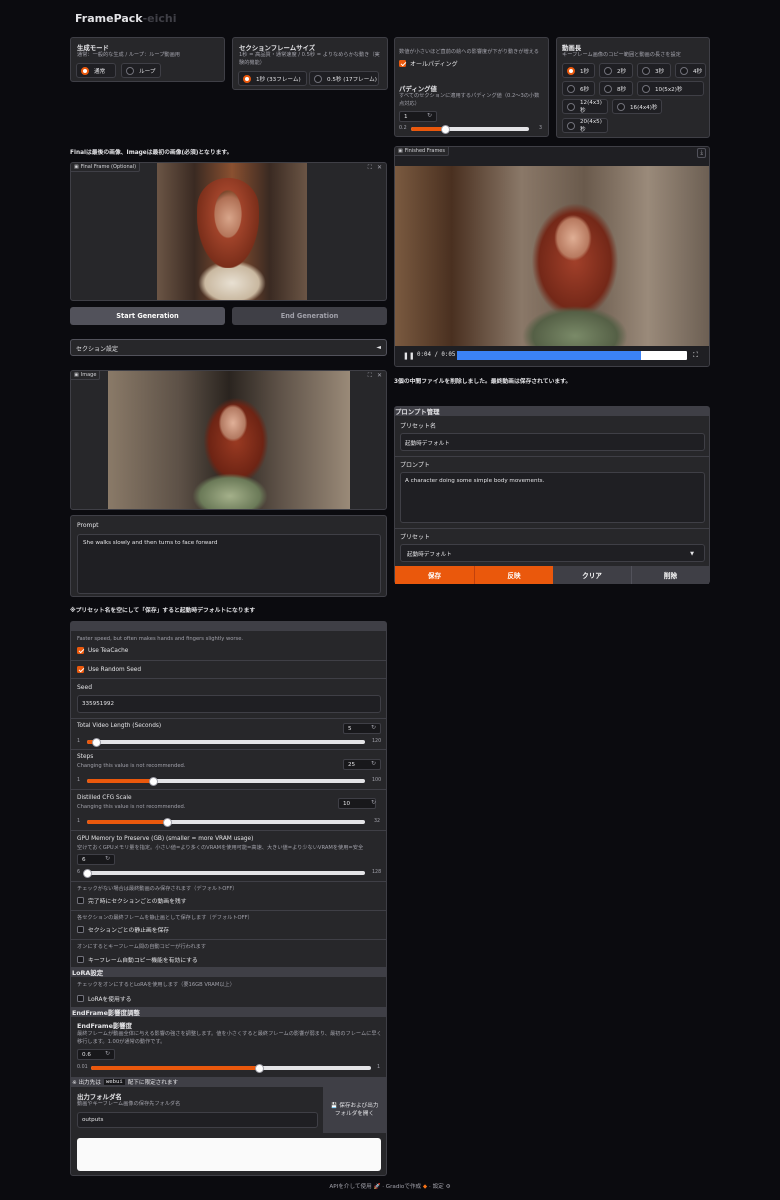 The image size is (780, 1200). I want to click on open-folder-button: 💾 保存および出力フォルダを開く, so click(354, 1110).